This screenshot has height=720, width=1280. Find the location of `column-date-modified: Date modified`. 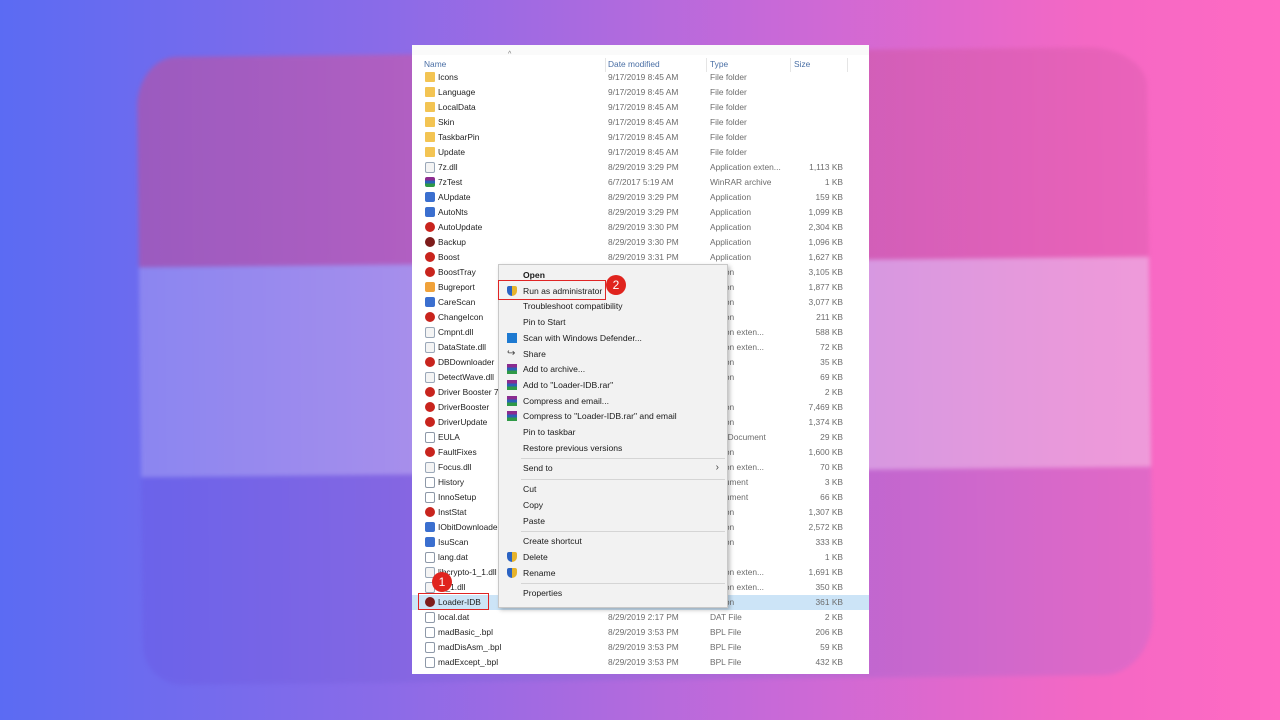

column-date-modified: Date modified is located at coordinates (634, 64).